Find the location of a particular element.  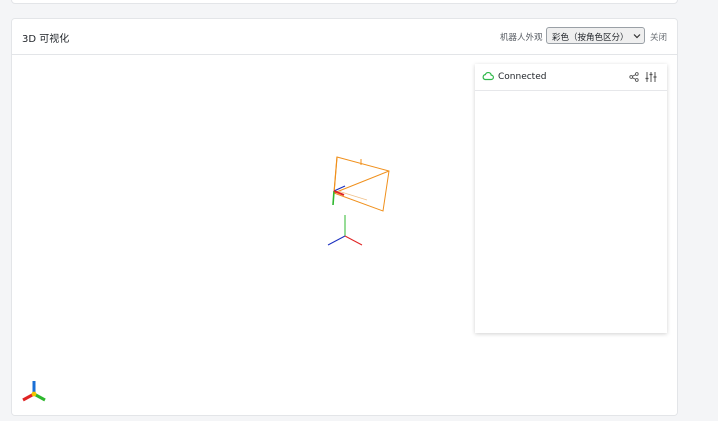

top-card is located at coordinates (344, 2).